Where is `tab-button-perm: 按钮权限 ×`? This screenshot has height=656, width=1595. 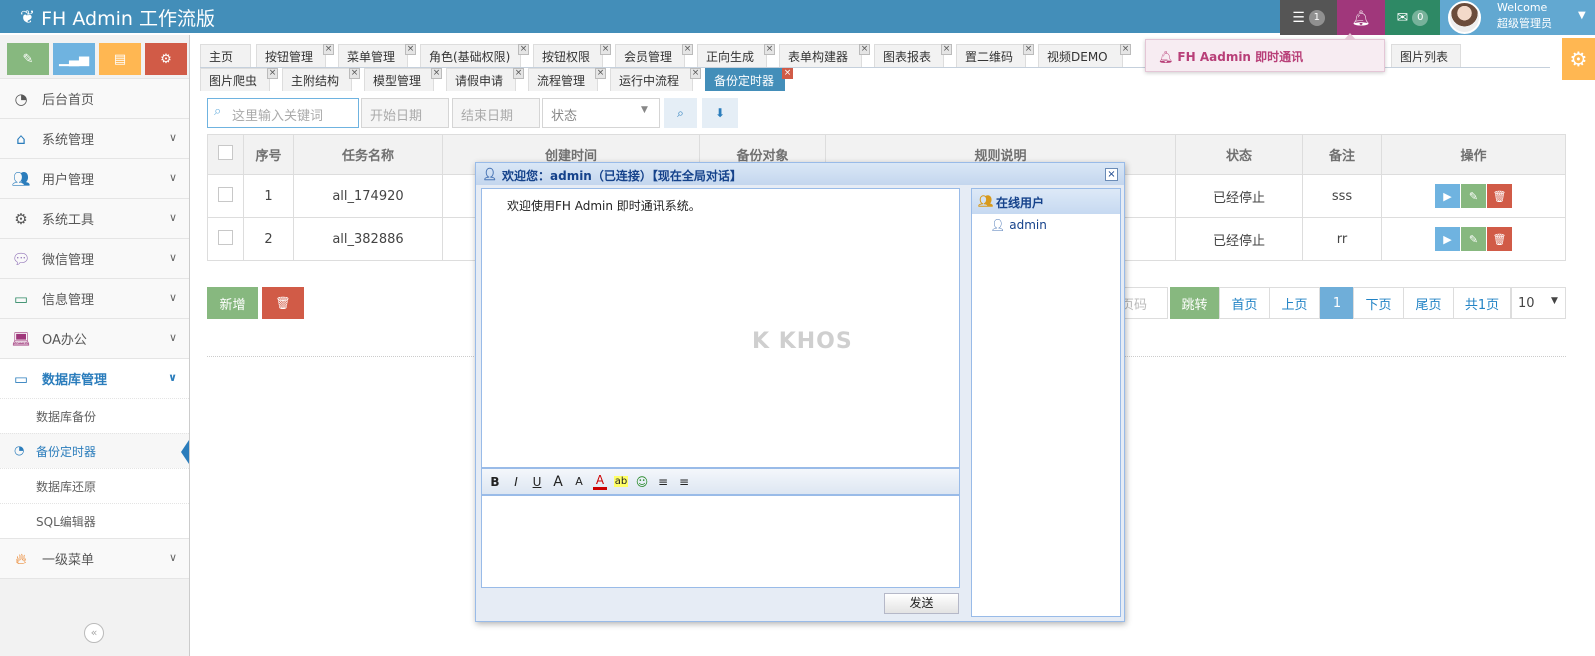
tab-button-perm: 按钮权限 × is located at coordinates (572, 55).